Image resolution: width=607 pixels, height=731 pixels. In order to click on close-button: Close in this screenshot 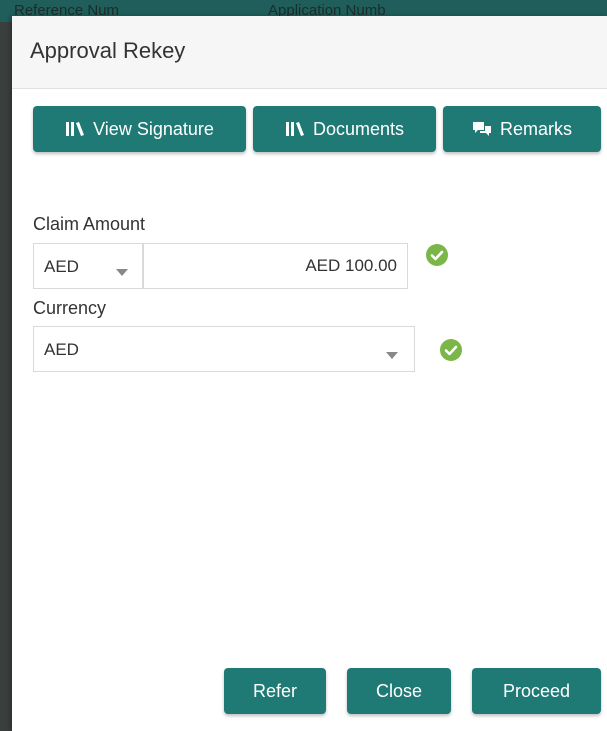, I will do `click(399, 691)`.